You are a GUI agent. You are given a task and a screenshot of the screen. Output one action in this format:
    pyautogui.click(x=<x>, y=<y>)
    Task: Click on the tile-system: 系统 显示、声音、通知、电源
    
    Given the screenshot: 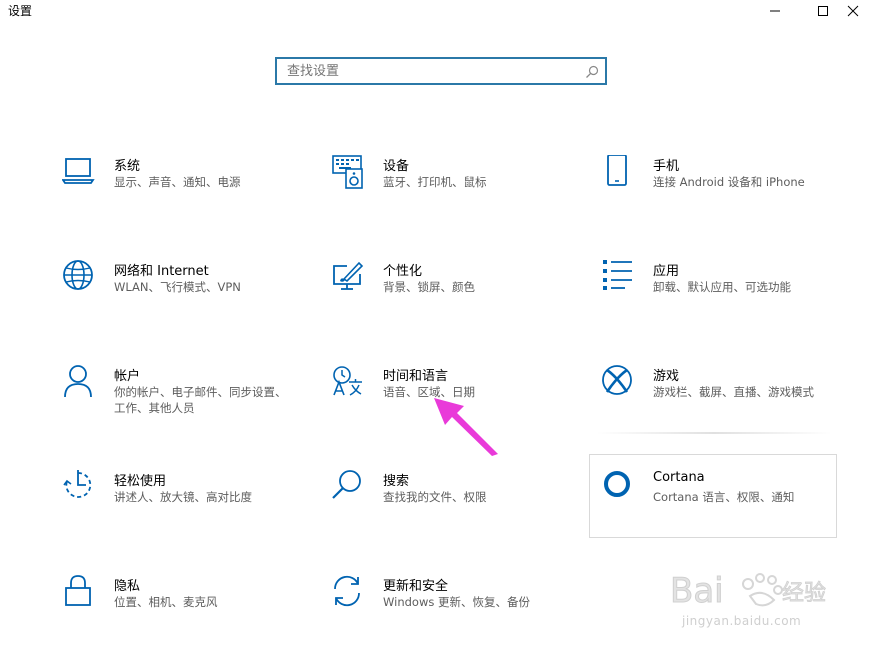 What is the action you would take?
    pyautogui.click(x=187, y=195)
    